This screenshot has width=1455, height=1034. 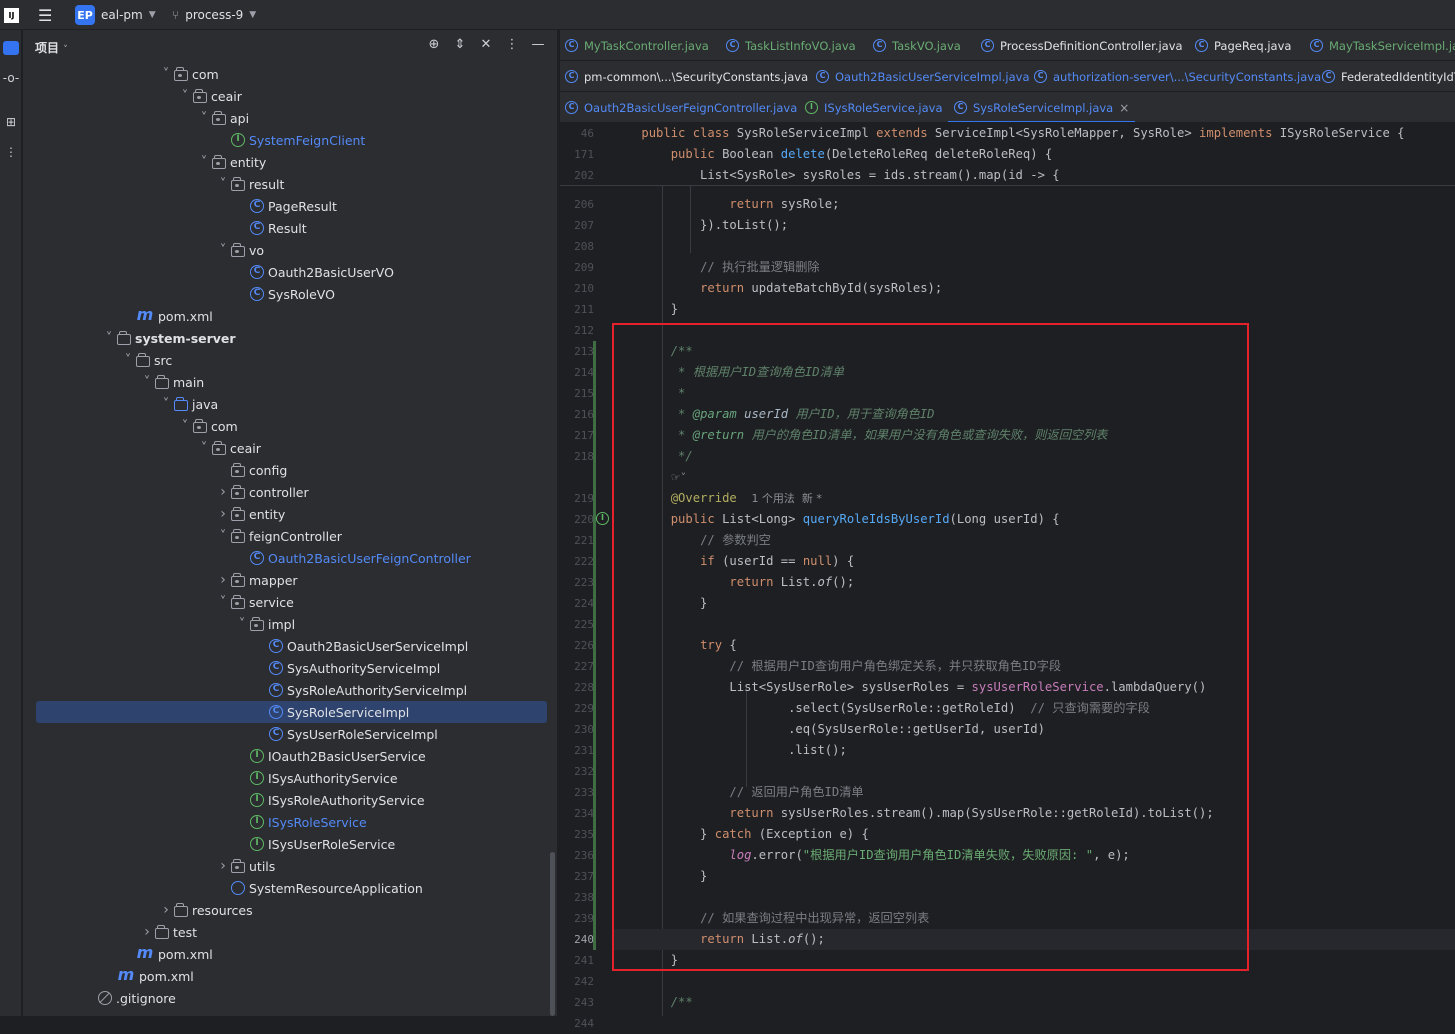 What do you see at coordinates (1388, 76) in the screenshot?
I see `editor-tab: C FederatedIdentityIdTo` at bounding box center [1388, 76].